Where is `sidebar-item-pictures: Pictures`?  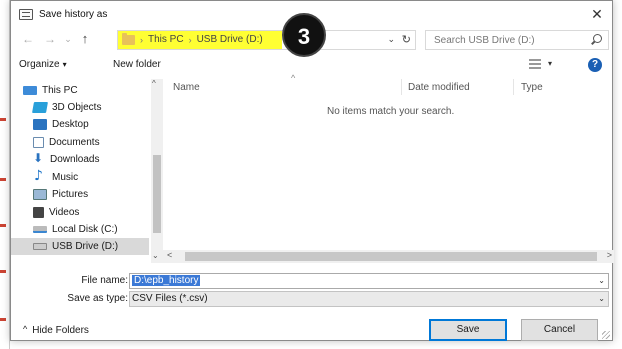
sidebar-item-pictures: Pictures is located at coordinates (60, 194).